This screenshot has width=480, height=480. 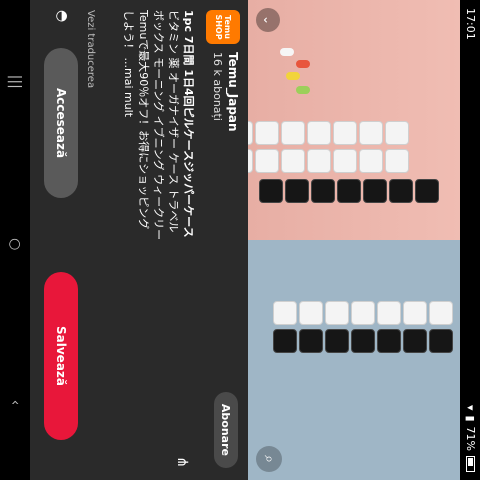 What do you see at coordinates (15, 82) in the screenshot?
I see `recent-apps-icon: |||` at bounding box center [15, 82].